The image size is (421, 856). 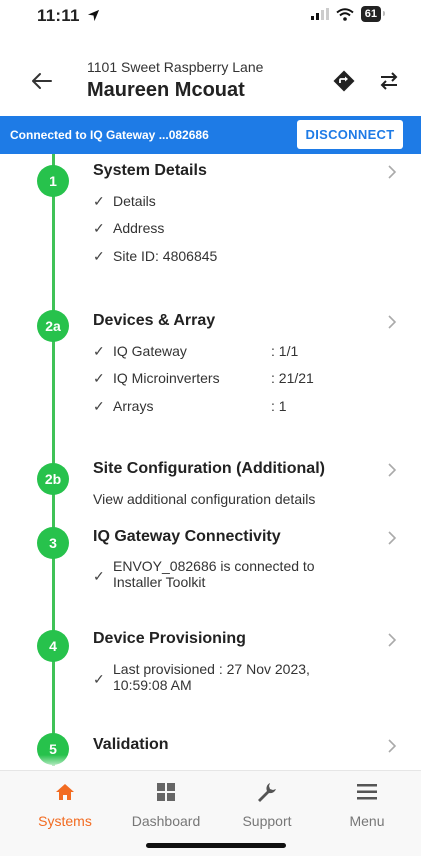 I want to click on device-item: ✓ IQ Gateway, so click(x=140, y=351).